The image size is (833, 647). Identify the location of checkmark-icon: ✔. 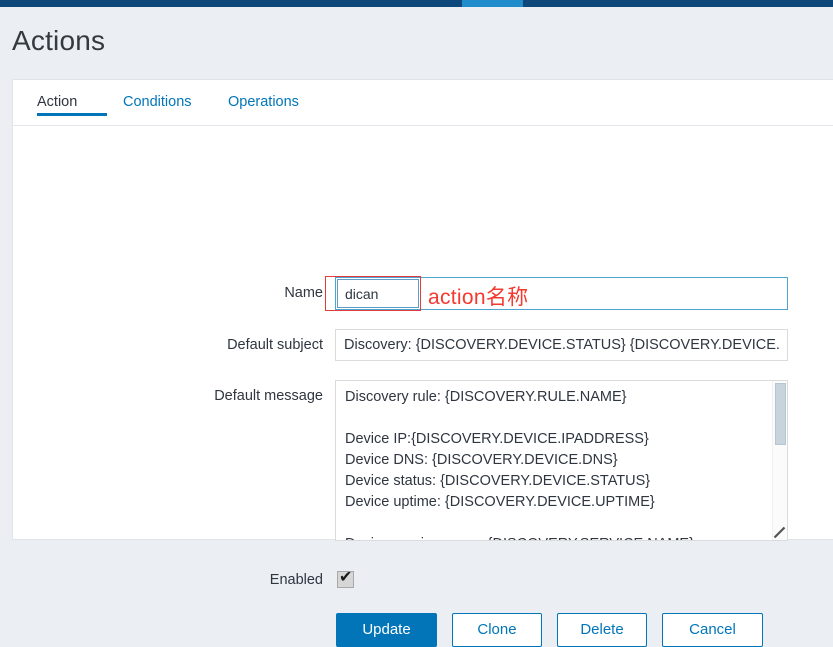
(346, 577).